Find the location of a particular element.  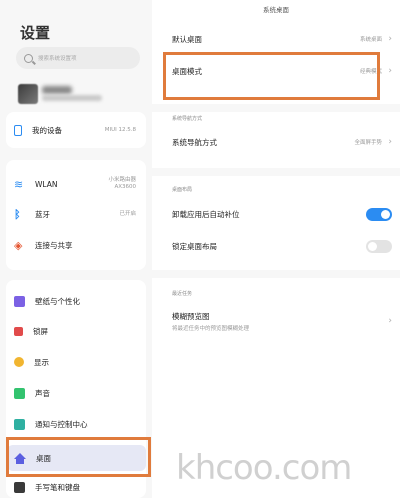

sidebar-item-wallpaper: 壁纸与个性化 is located at coordinates (78, 301).